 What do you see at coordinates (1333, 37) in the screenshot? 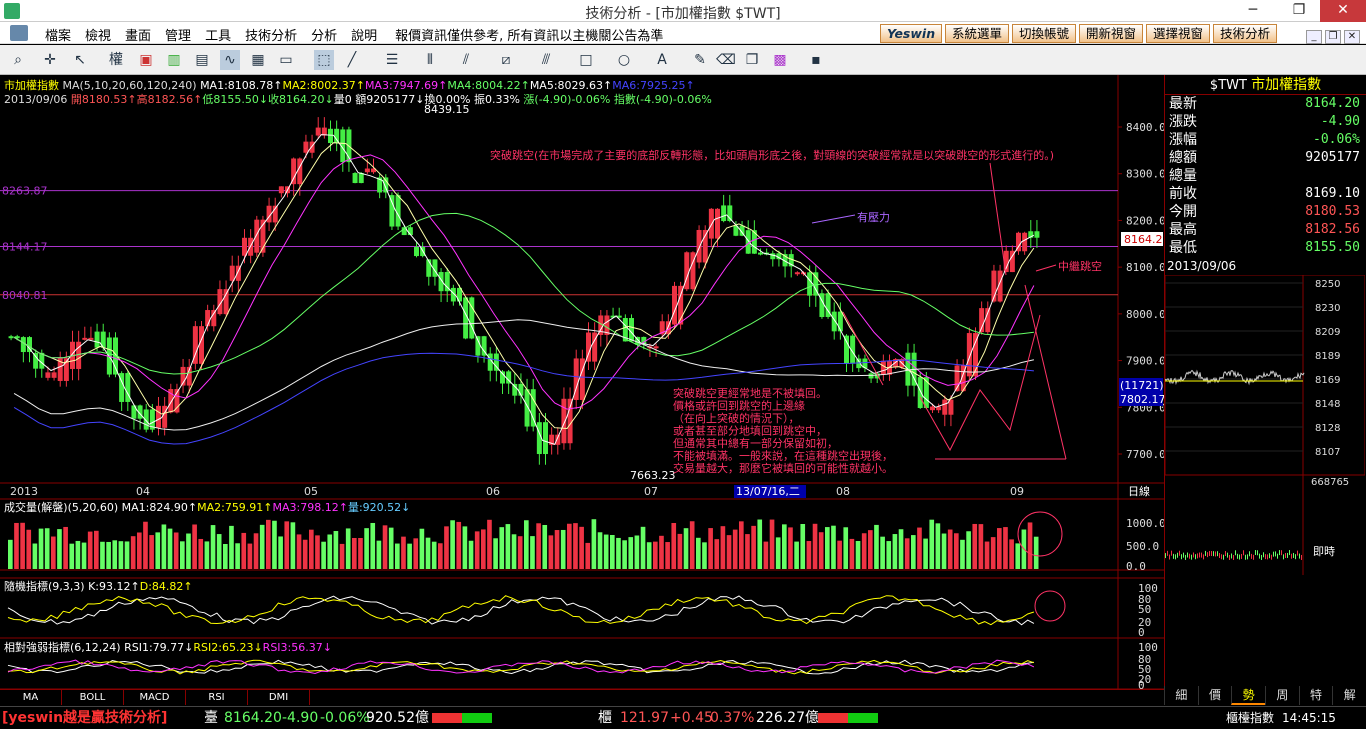
I see `mdi-restore-button: ❐` at bounding box center [1333, 37].